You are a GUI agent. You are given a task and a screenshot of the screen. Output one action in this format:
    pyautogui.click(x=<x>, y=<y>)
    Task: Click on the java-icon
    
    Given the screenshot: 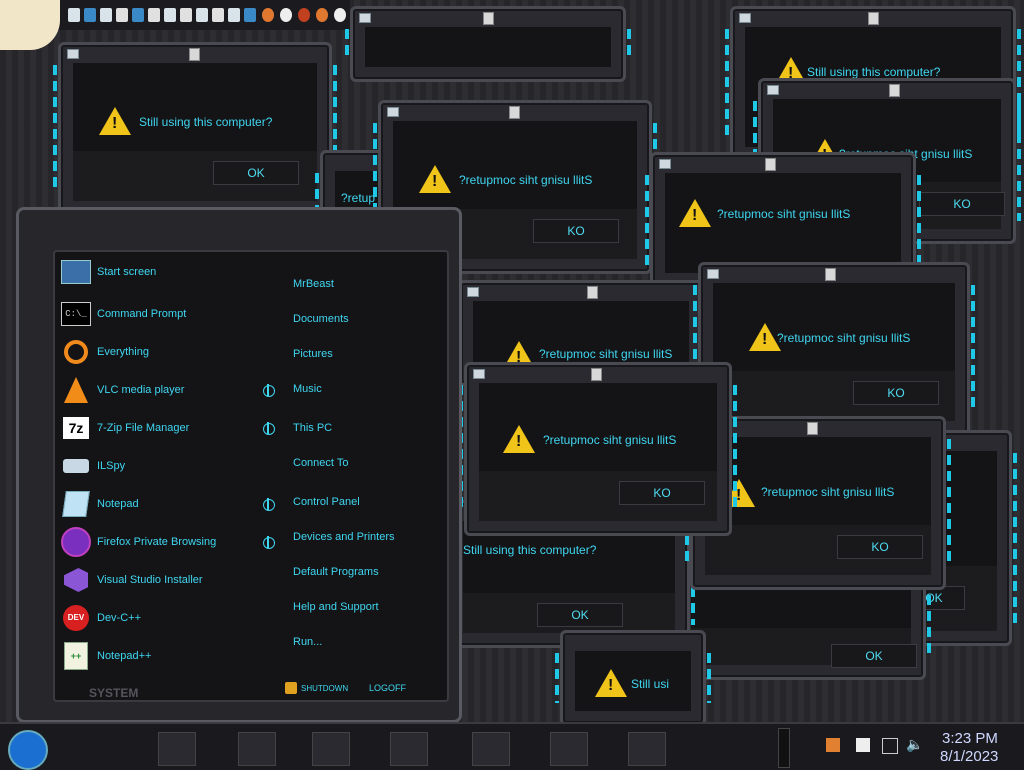 What is the action you would take?
    pyautogui.click(x=833, y=745)
    